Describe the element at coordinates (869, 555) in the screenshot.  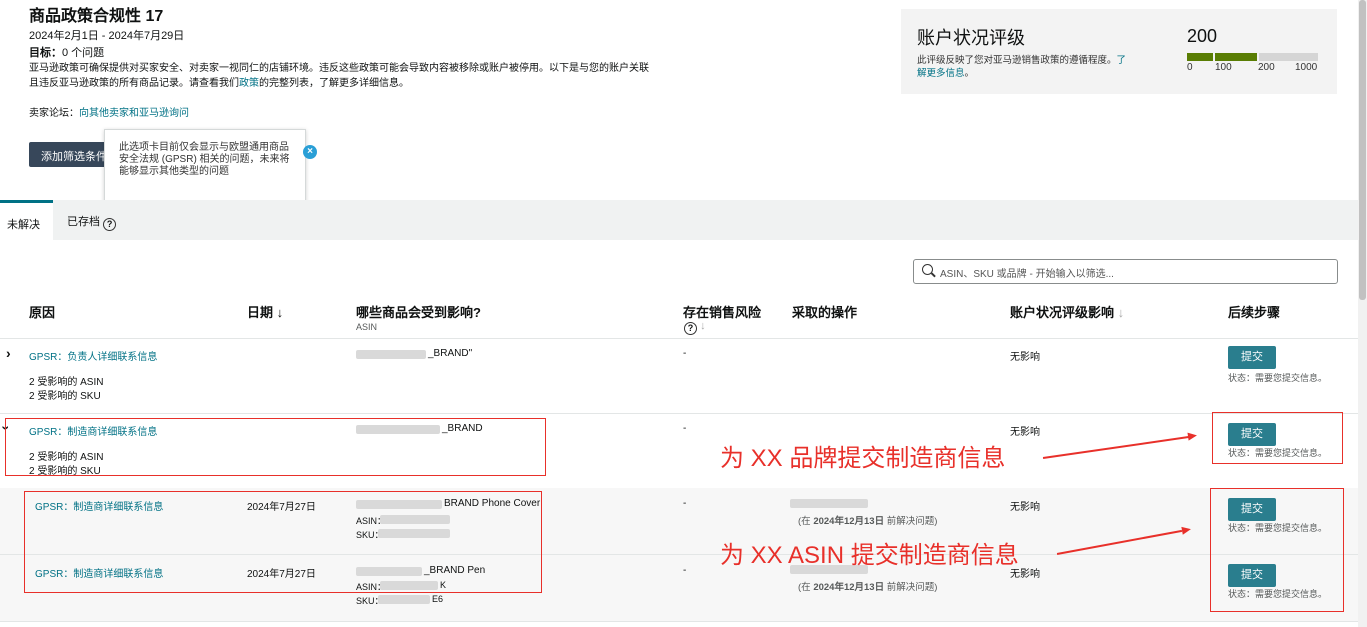
I see `annotation-asin-text: 为 XX ASIN 提交制造商信息` at that location.